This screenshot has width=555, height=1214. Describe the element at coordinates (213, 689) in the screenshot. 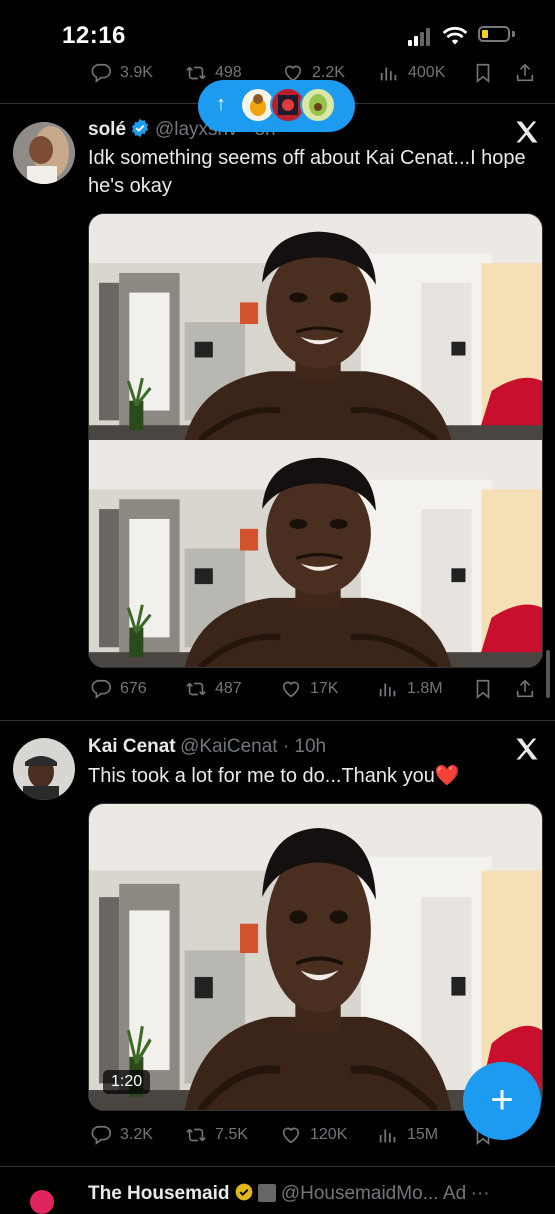

I see `retweet-button: 487` at that location.